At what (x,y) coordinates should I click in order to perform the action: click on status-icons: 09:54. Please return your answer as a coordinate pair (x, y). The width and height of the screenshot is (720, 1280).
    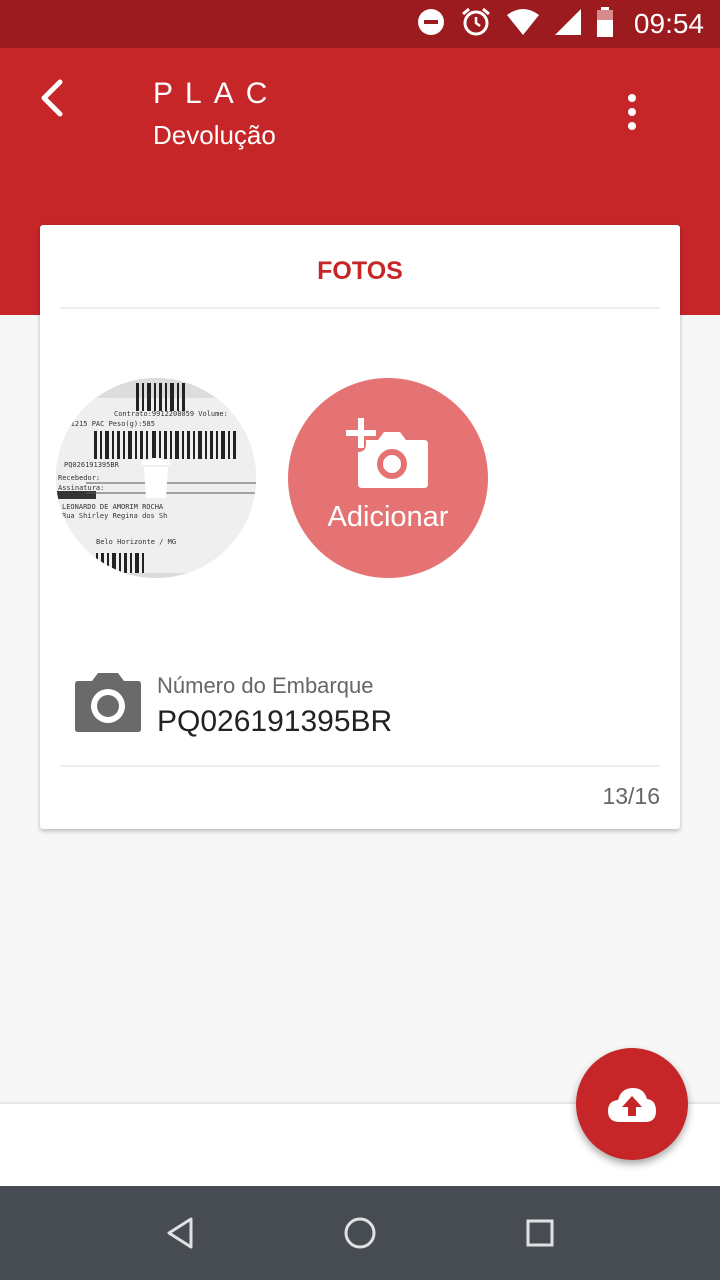
    Looking at the image, I should click on (560, 24).